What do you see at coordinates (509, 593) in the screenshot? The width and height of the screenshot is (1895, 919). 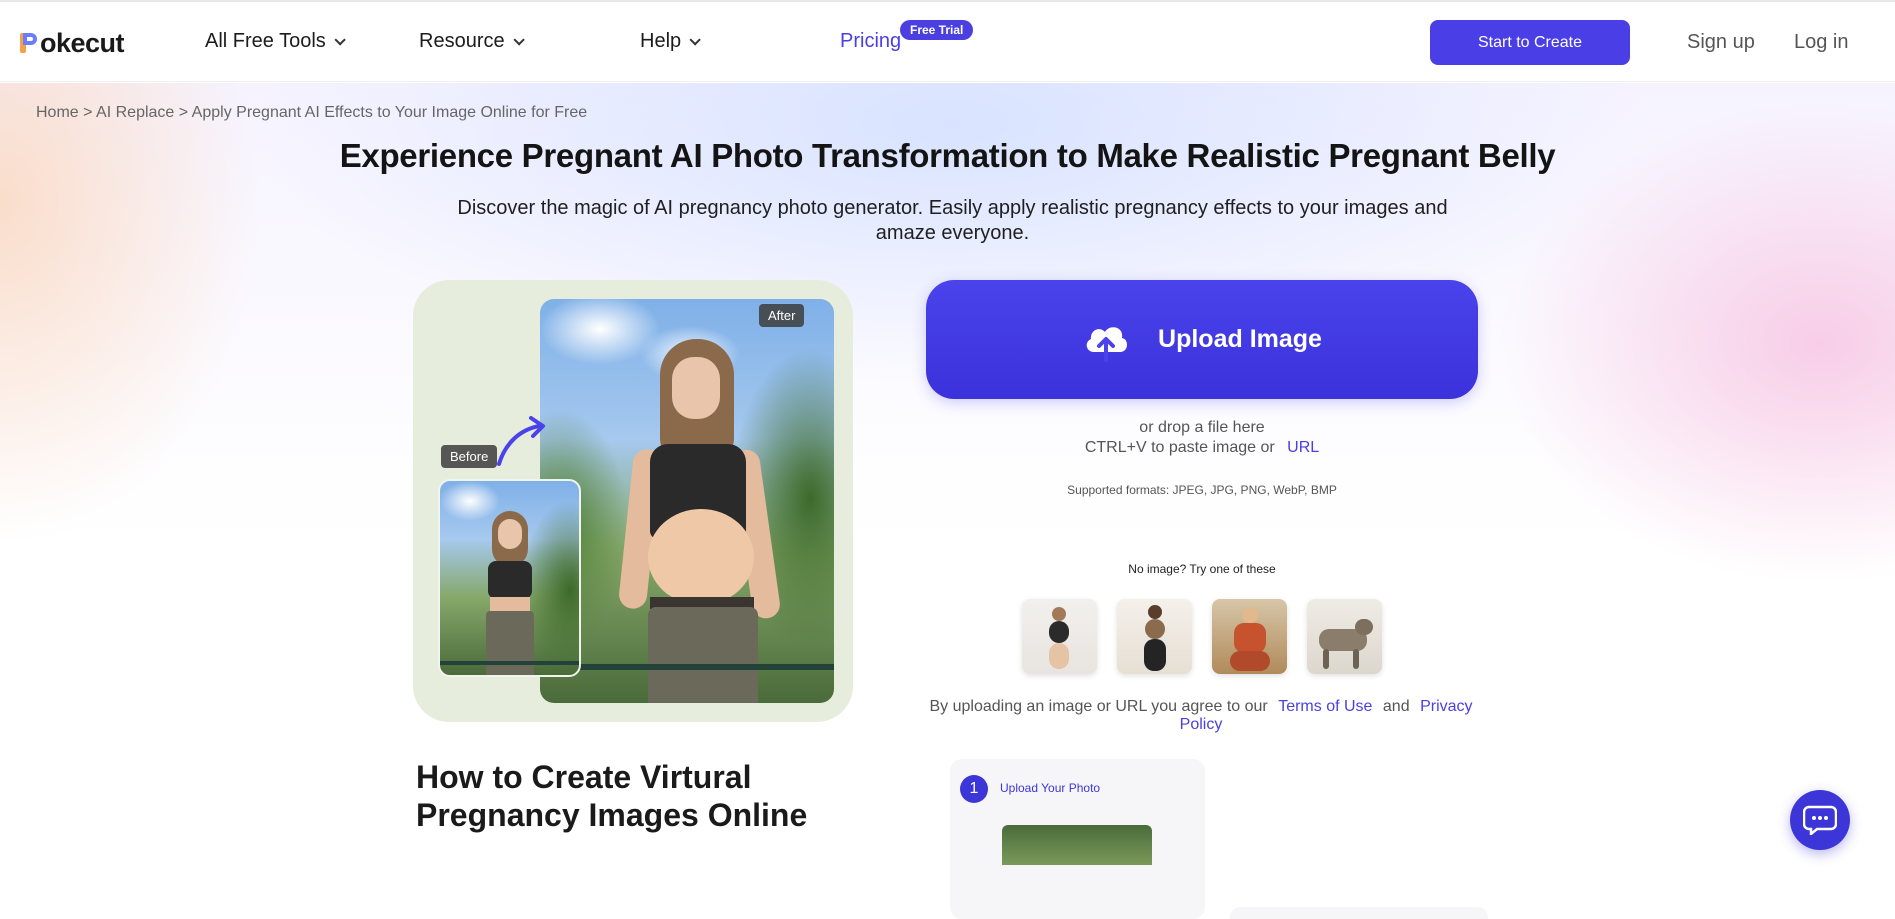 I see `woman-figure` at bounding box center [509, 593].